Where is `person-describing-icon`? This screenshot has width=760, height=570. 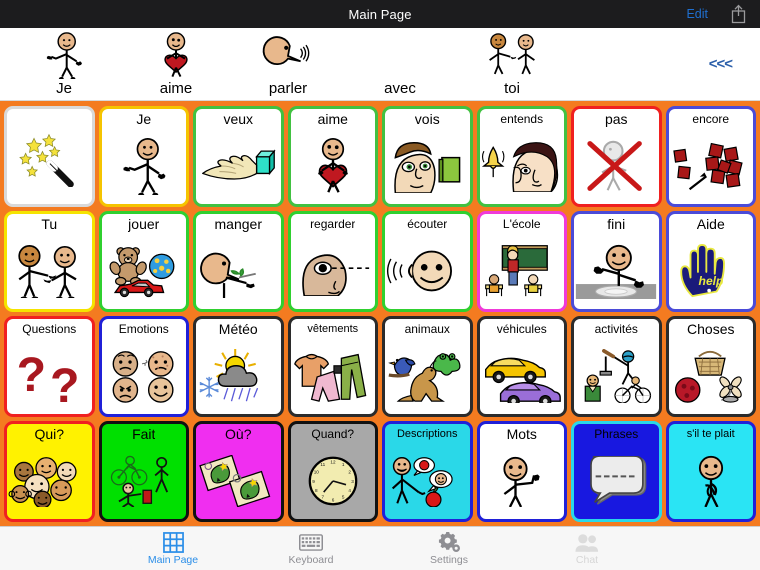 person-describing-icon is located at coordinates (427, 480).